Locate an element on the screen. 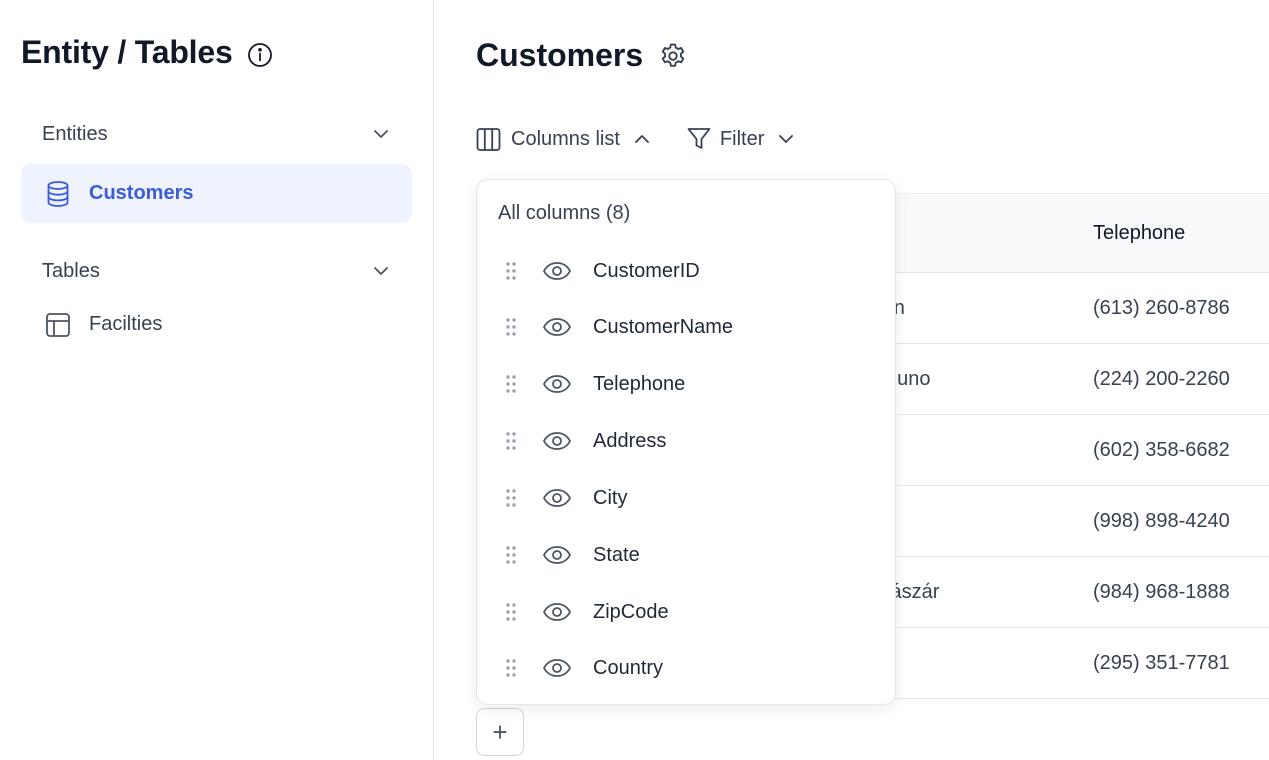 Image resolution: width=1269 pixels, height=760 pixels. plus-icon: + is located at coordinates (500, 732).